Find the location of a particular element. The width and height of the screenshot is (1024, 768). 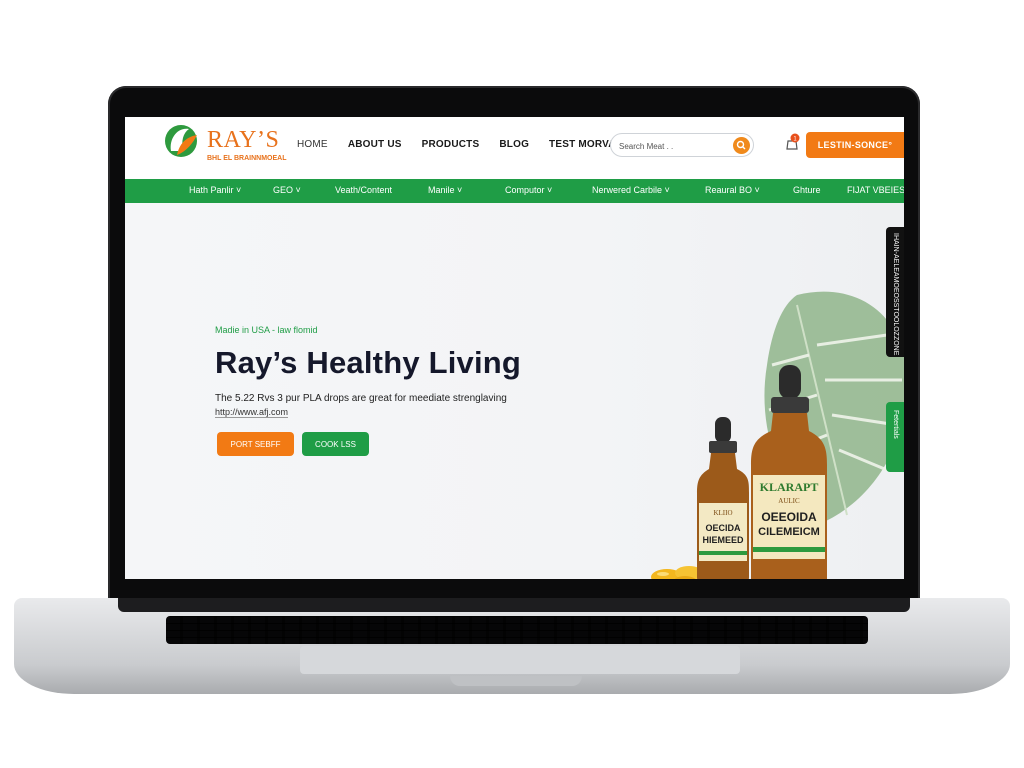

hero-secondary-button: COOK LSS is located at coordinates (335, 444).